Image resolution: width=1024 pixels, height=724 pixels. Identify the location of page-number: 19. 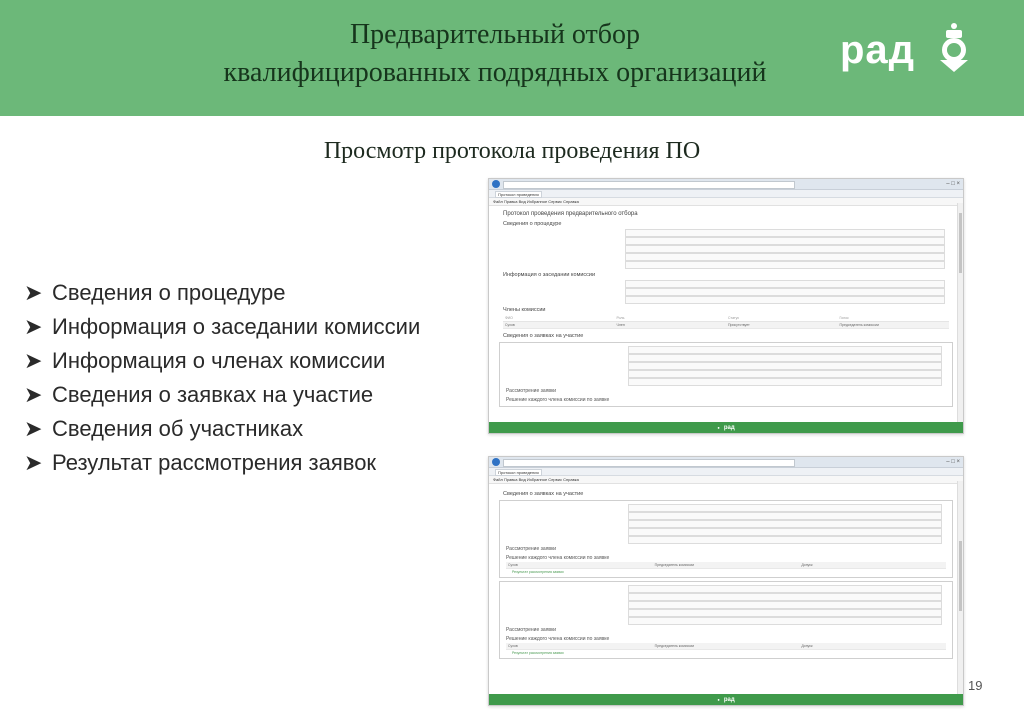
(975, 685).